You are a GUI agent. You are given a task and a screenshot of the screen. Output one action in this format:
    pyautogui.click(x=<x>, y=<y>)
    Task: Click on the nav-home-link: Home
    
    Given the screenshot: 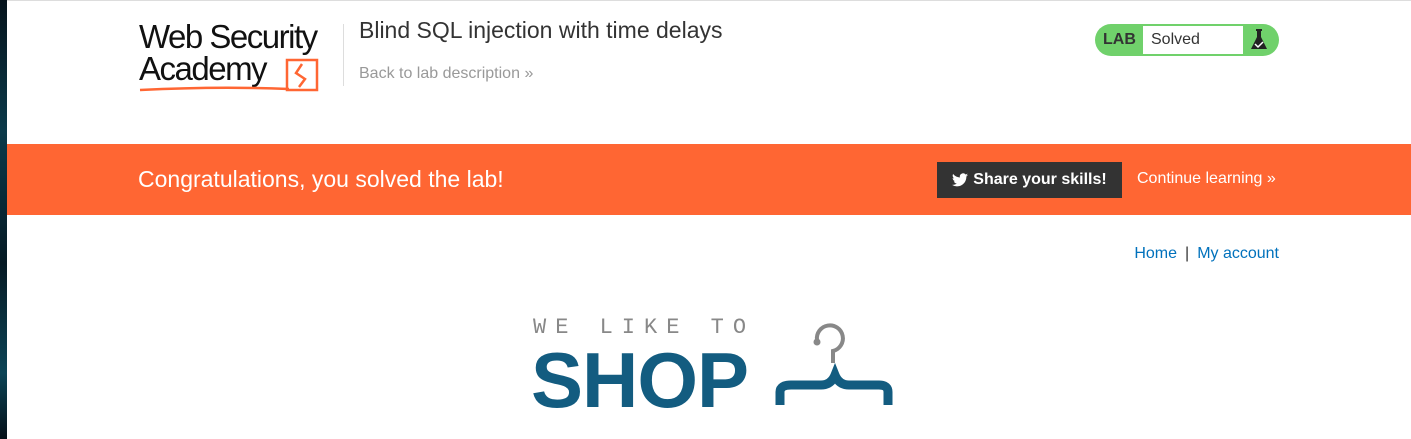 What is the action you would take?
    pyautogui.click(x=1155, y=253)
    